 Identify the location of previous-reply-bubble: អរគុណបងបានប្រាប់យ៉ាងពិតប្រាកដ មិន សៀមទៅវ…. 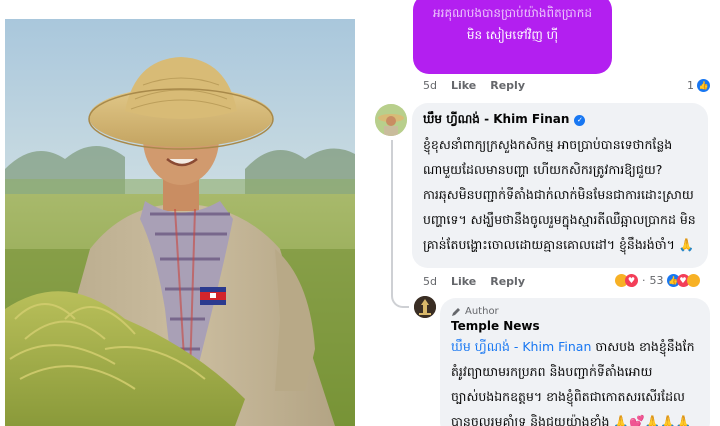
(512, 37).